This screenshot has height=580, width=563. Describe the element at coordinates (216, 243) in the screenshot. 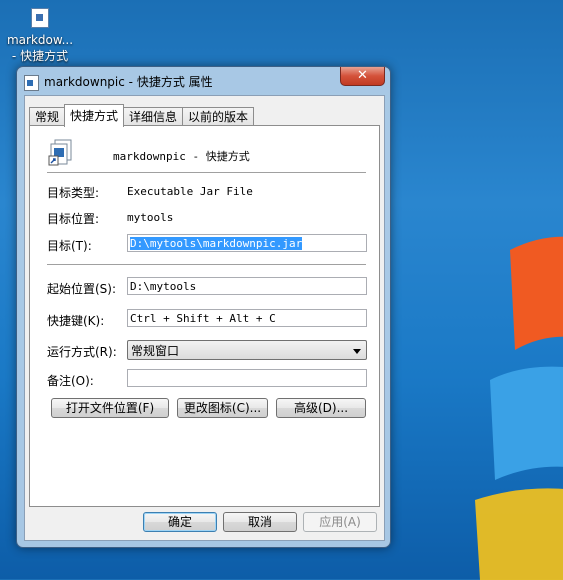

I see `target-input-value: D:\mytools\markdownpic.jar` at that location.